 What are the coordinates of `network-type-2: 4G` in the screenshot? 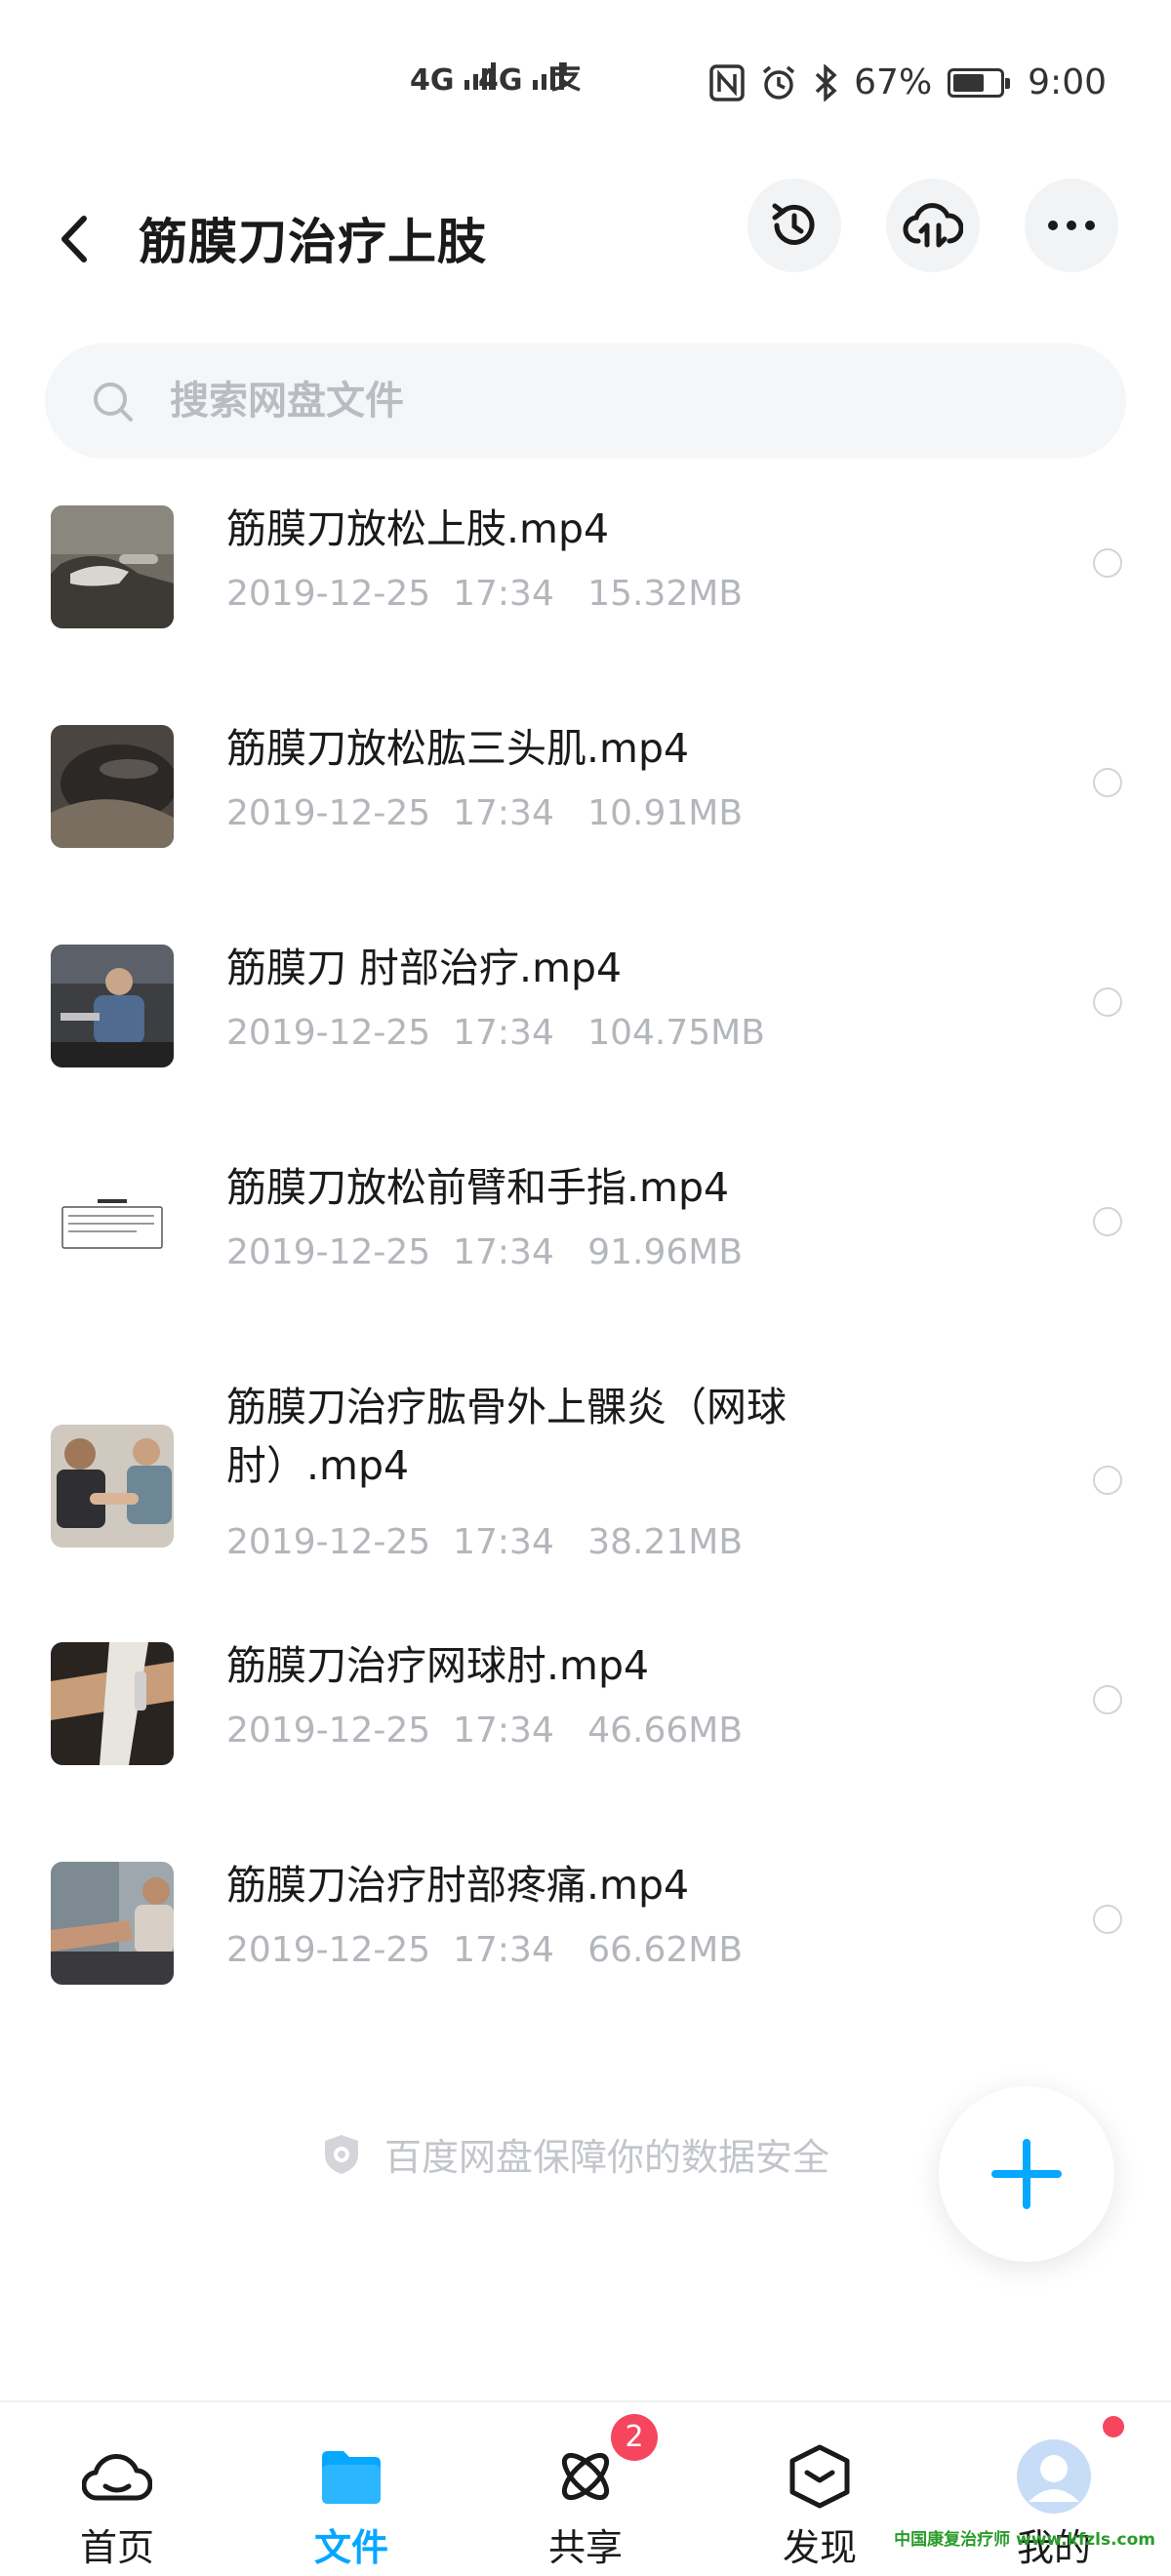 It's located at (500, 80).